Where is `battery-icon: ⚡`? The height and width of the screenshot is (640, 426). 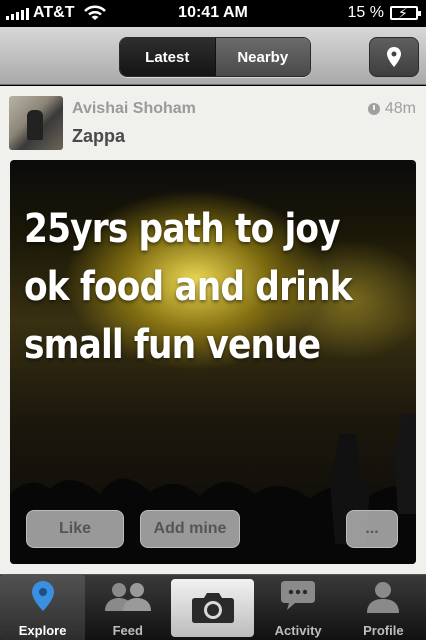 battery-icon: ⚡ is located at coordinates (405, 13).